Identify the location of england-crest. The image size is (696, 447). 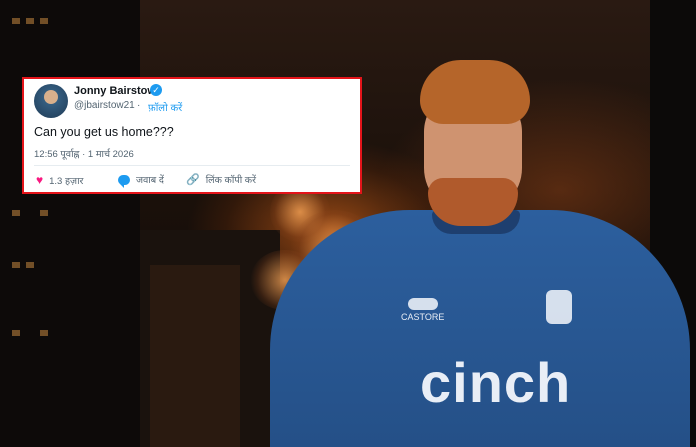
(559, 307).